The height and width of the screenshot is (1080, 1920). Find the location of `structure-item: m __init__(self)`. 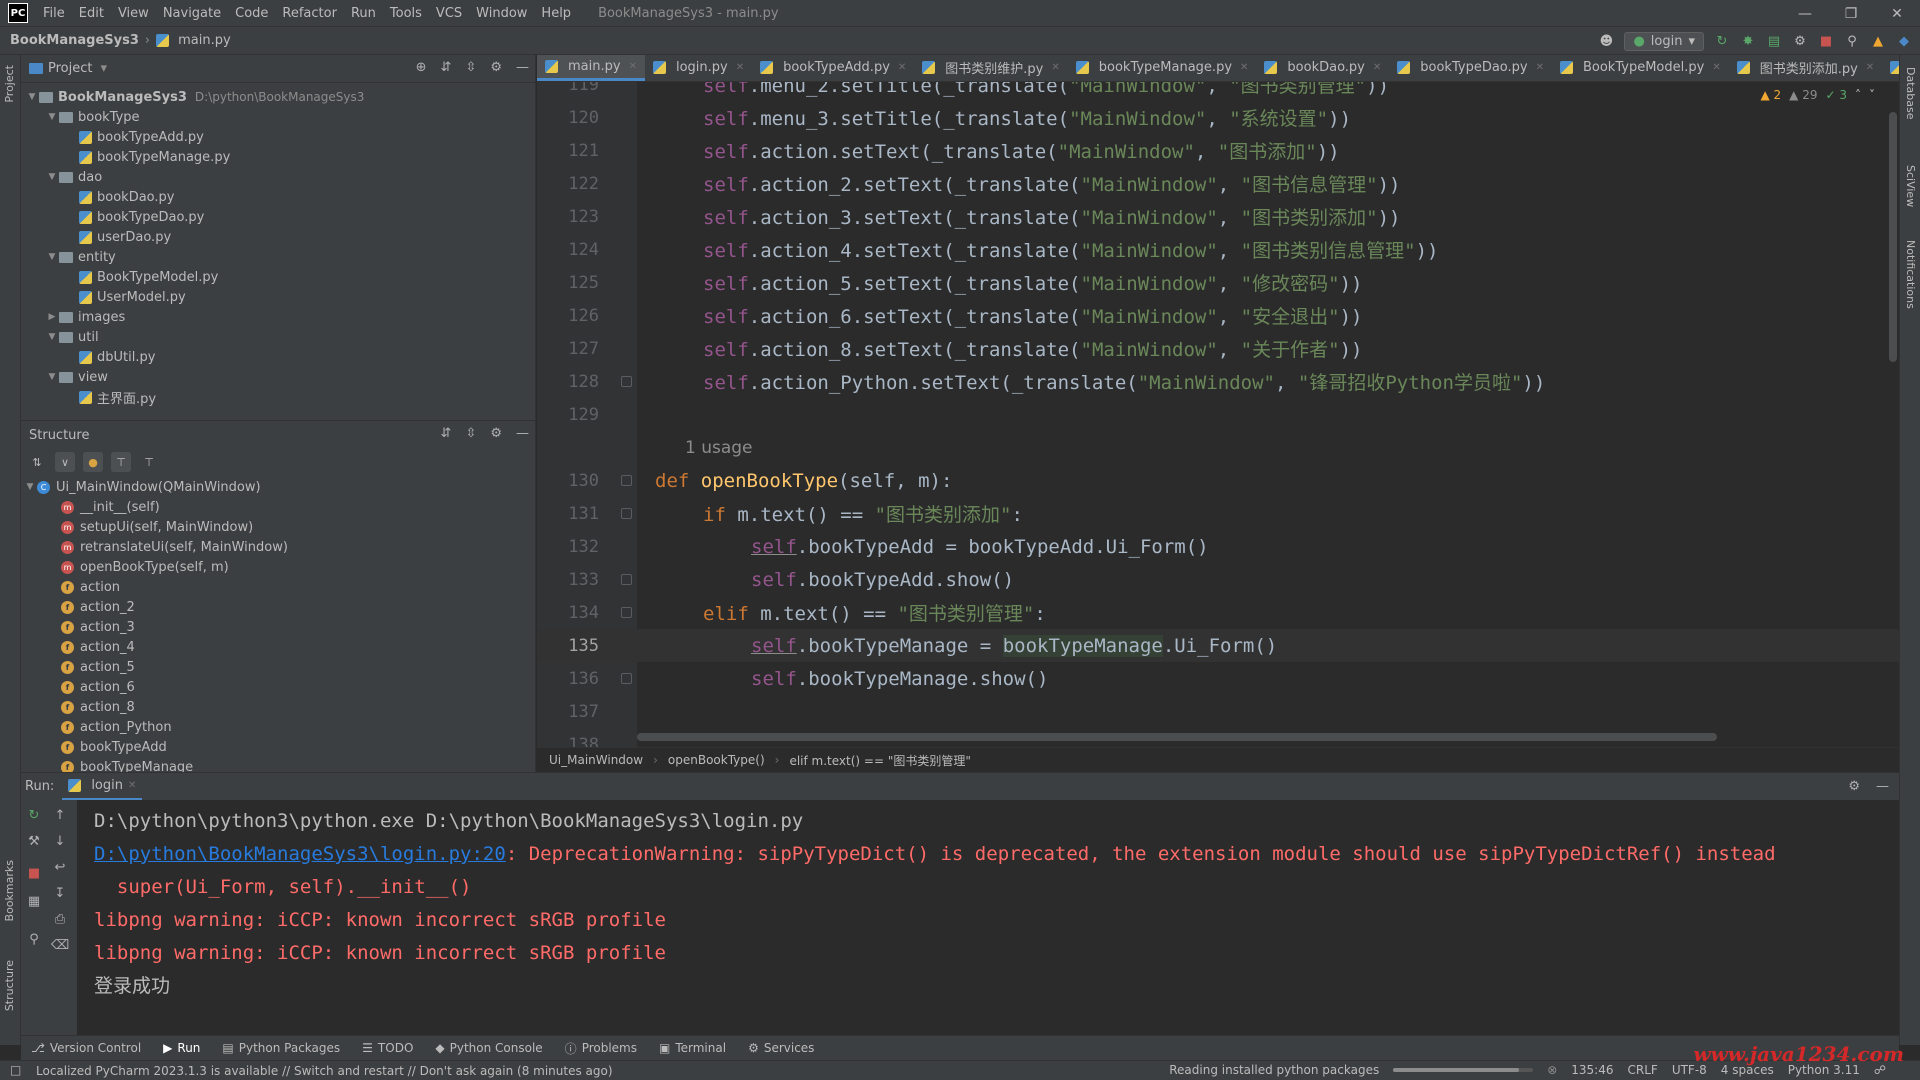

structure-item: m __init__(self) is located at coordinates (278, 507).